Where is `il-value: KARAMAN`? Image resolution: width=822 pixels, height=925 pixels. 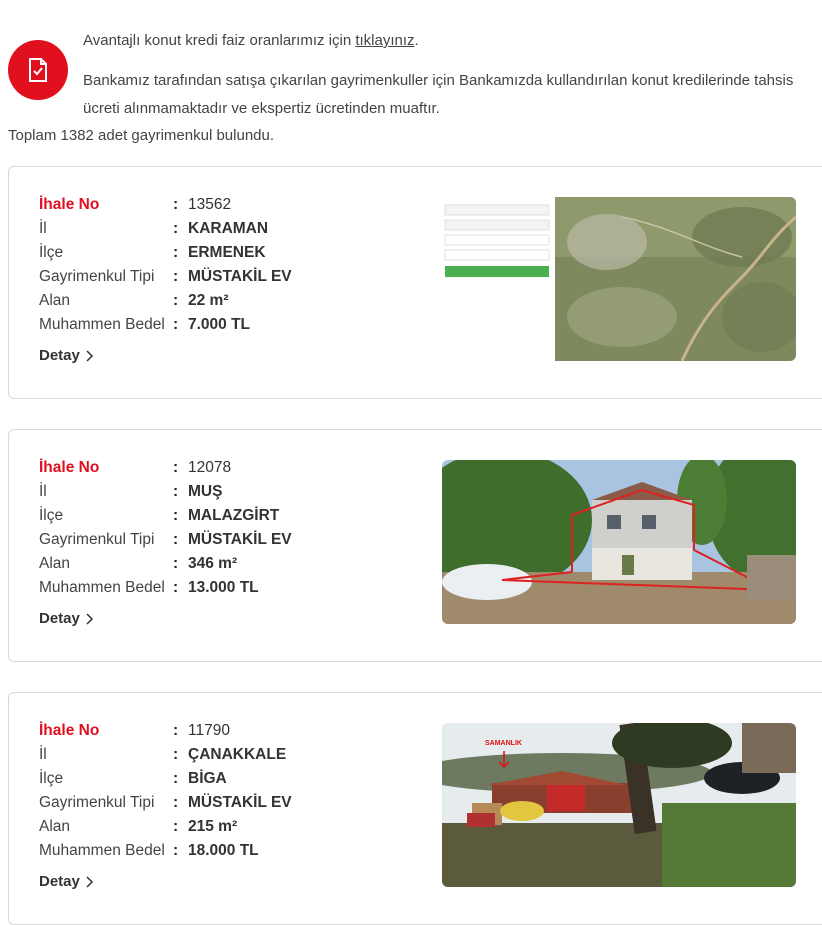
il-value: KARAMAN is located at coordinates (228, 228).